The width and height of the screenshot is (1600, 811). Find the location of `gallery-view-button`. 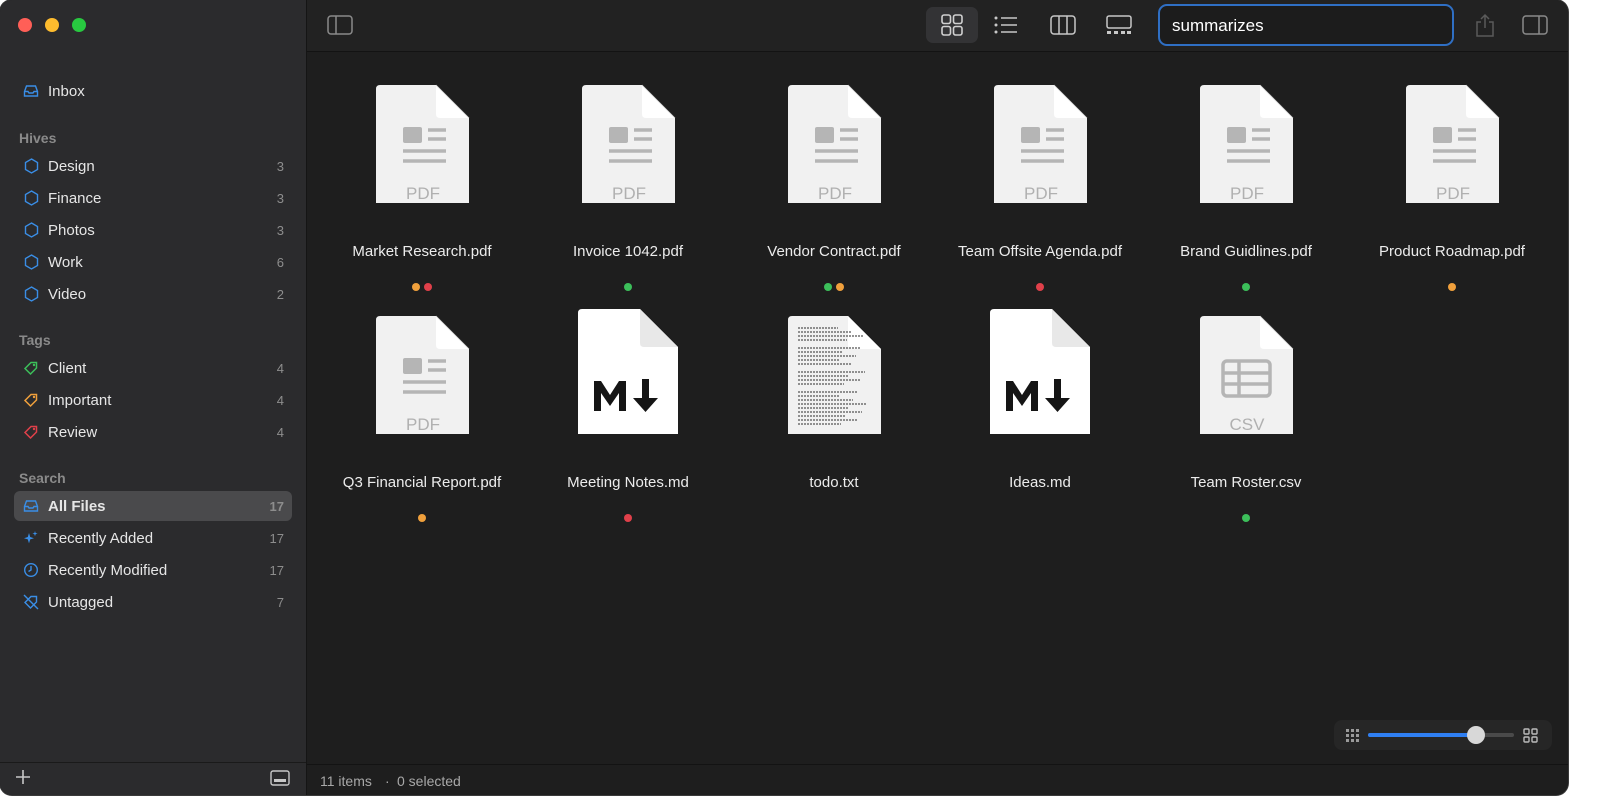

gallery-view-button is located at coordinates (1119, 25).